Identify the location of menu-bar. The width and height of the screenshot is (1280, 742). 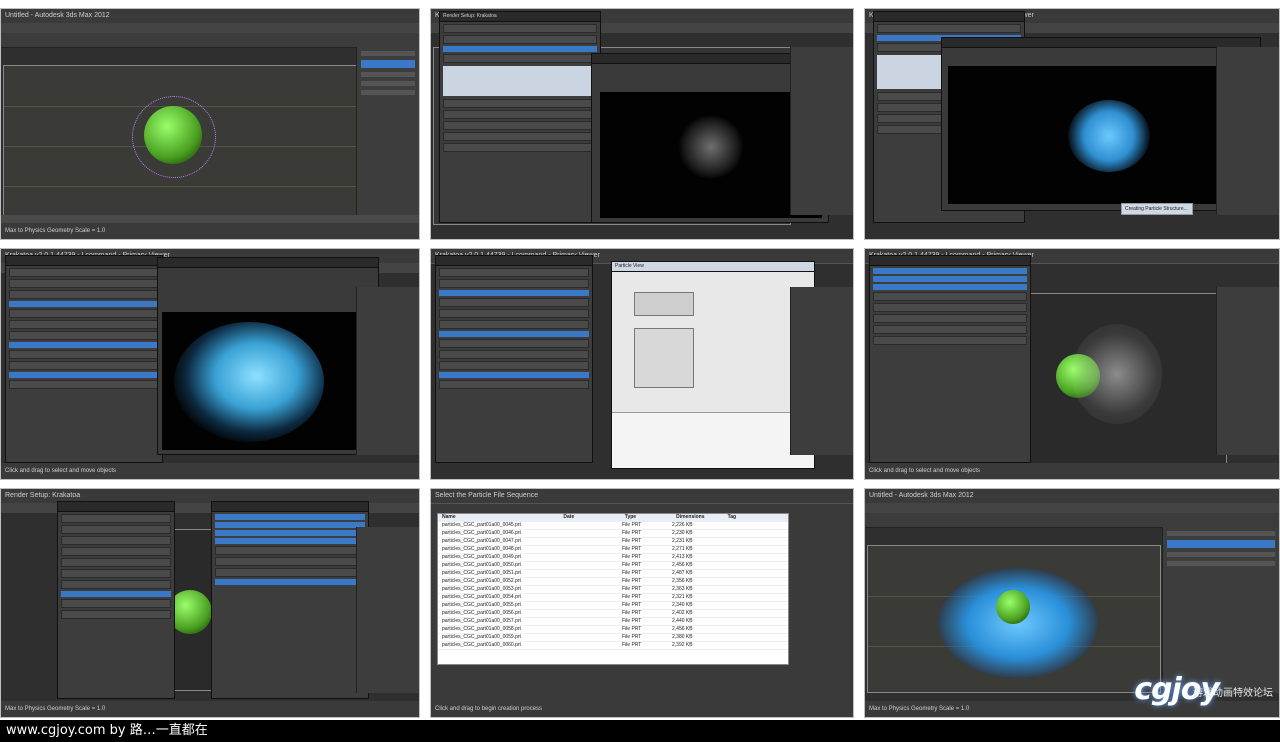
(210, 28).